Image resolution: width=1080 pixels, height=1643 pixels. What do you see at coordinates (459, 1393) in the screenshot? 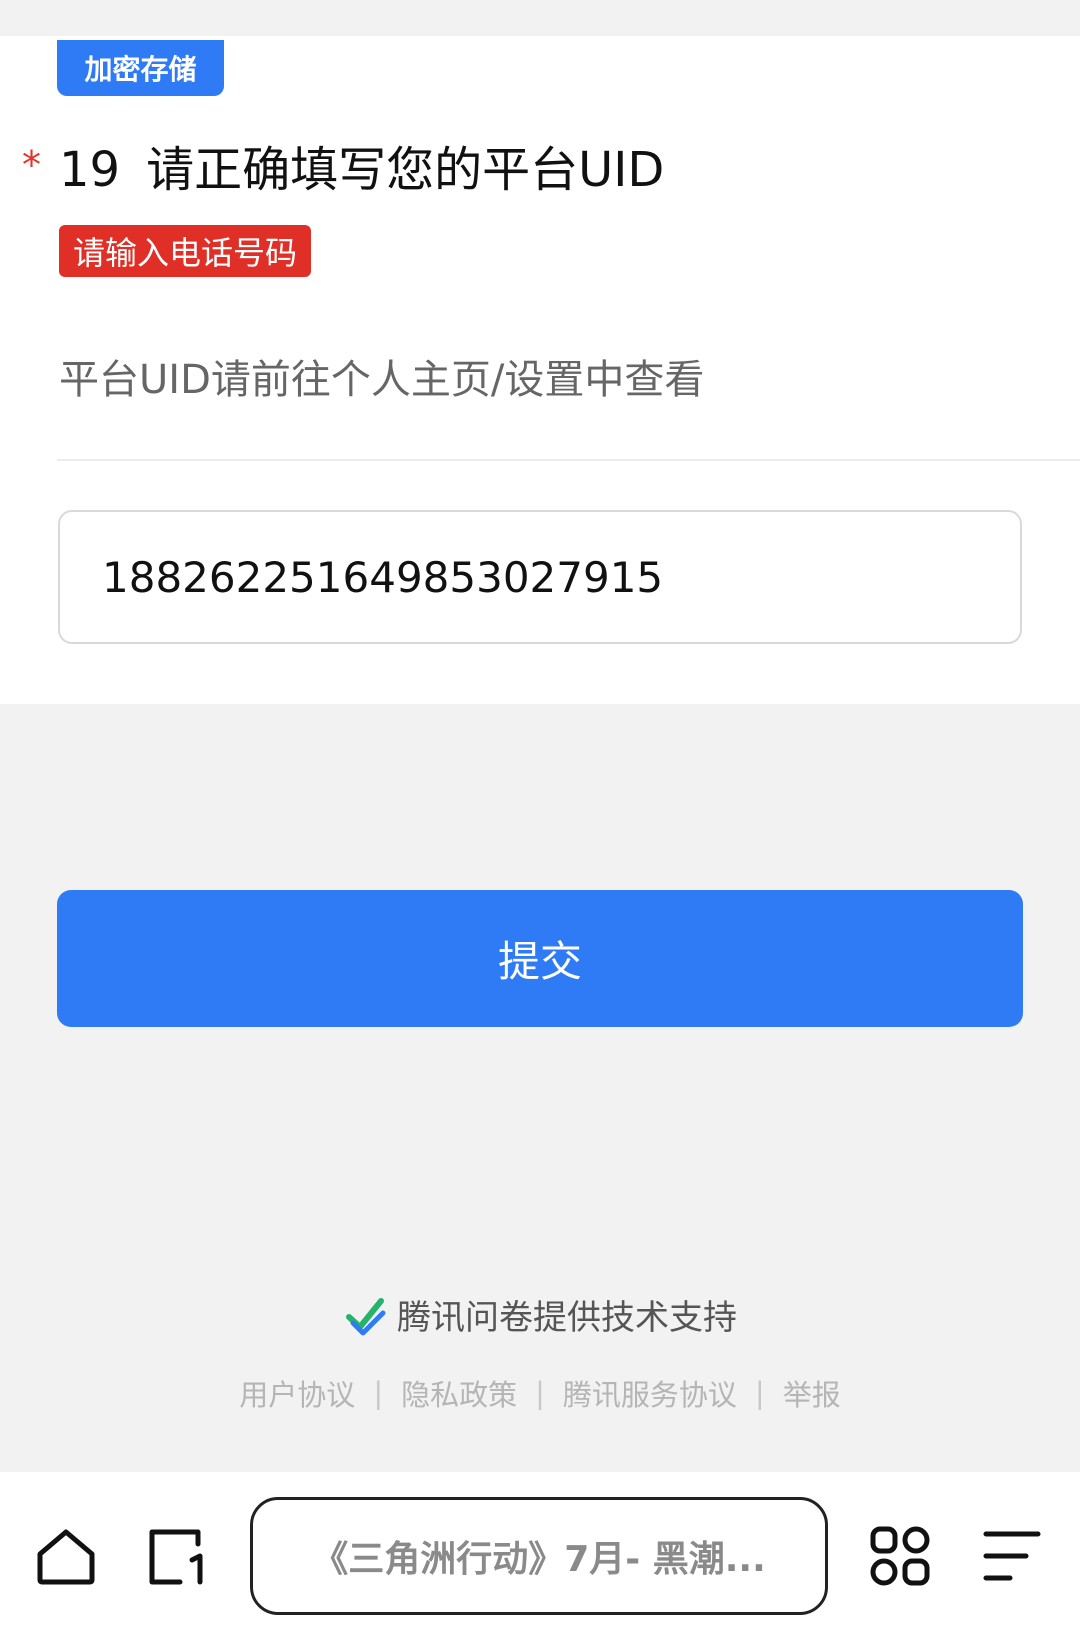
I see `link-privacy-policy: 隐私政策` at bounding box center [459, 1393].